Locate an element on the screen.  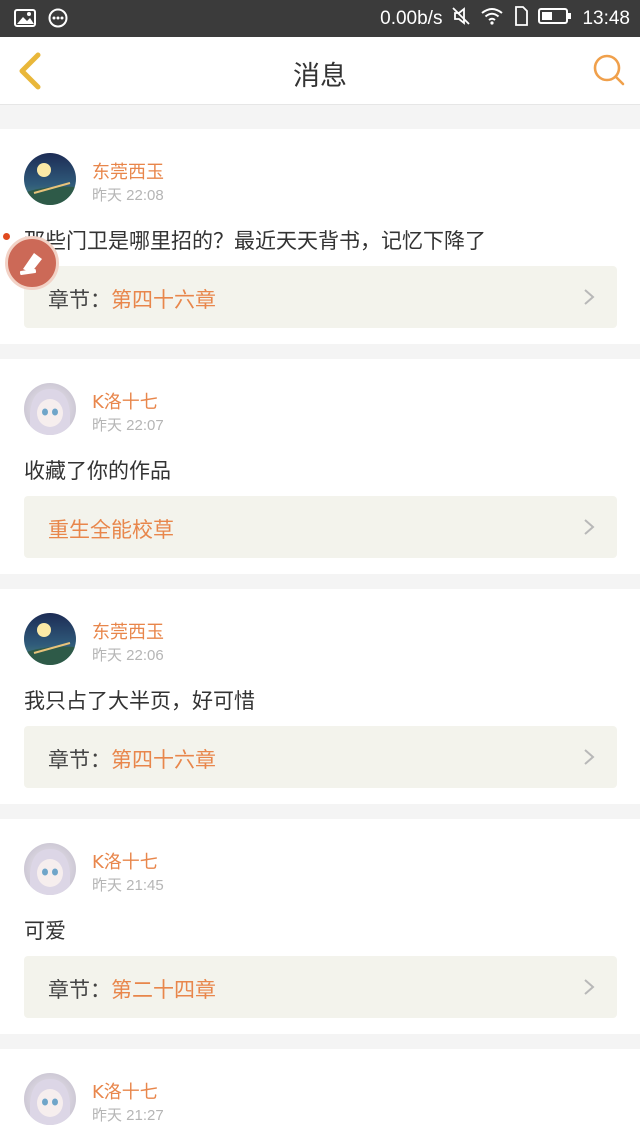
brush-icon is located at coordinates (30, 264).